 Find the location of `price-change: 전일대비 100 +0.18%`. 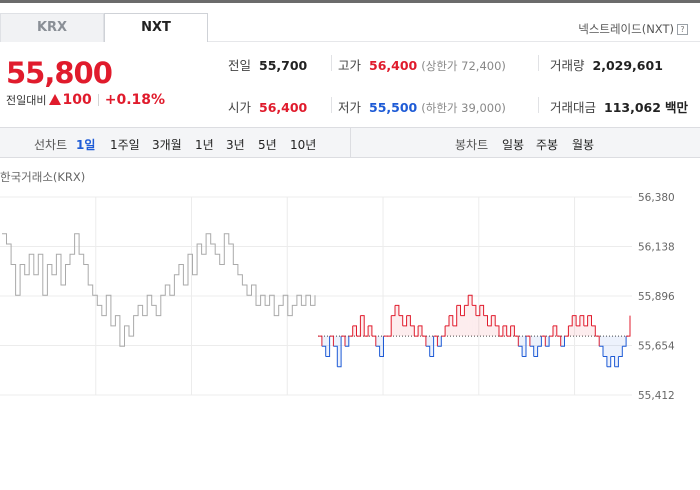

price-change: 전일대비 100 +0.18% is located at coordinates (85, 100).